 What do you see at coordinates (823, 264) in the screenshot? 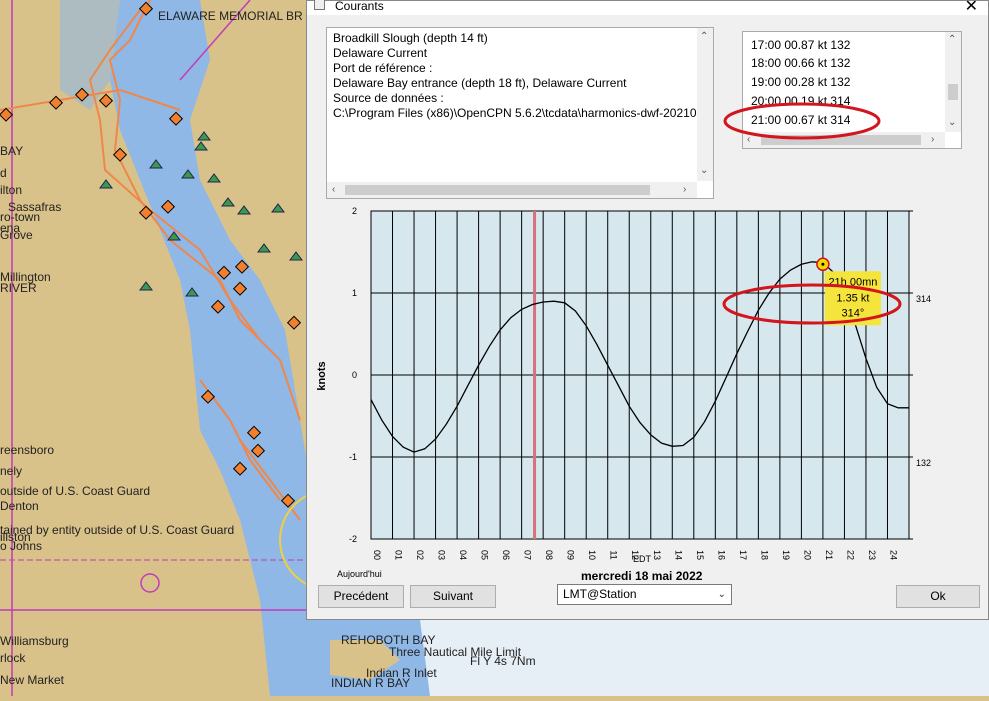
I see `selected-point-dot` at bounding box center [823, 264].